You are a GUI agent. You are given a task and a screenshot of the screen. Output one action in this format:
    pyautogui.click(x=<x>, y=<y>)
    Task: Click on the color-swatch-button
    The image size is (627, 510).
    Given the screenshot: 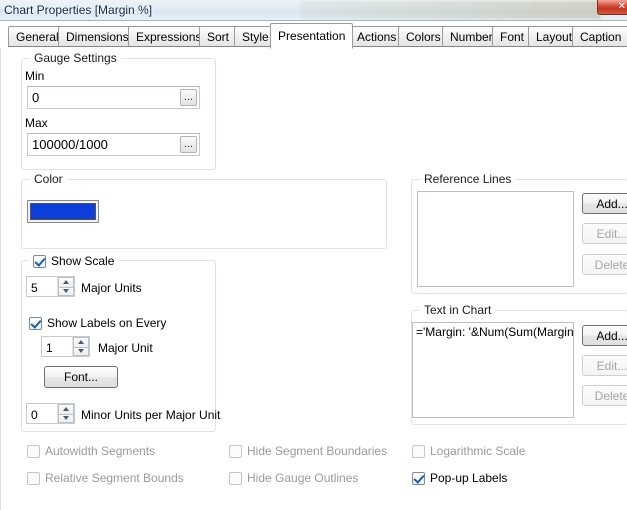 What is the action you would take?
    pyautogui.click(x=63, y=211)
    